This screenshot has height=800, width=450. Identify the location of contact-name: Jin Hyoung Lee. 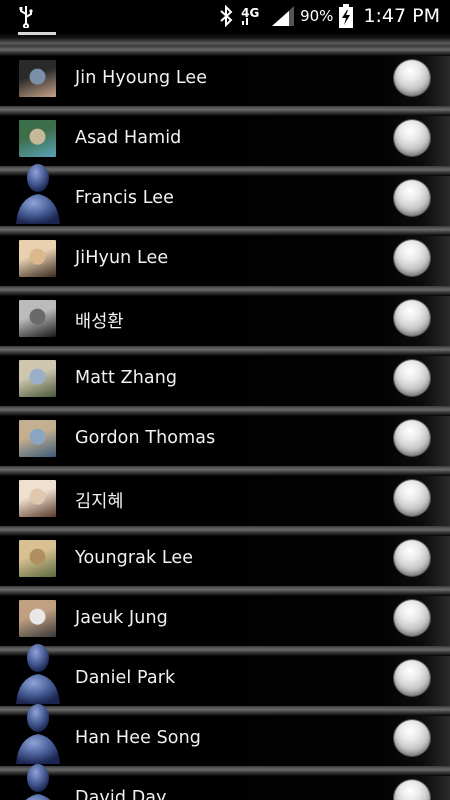
(141, 78).